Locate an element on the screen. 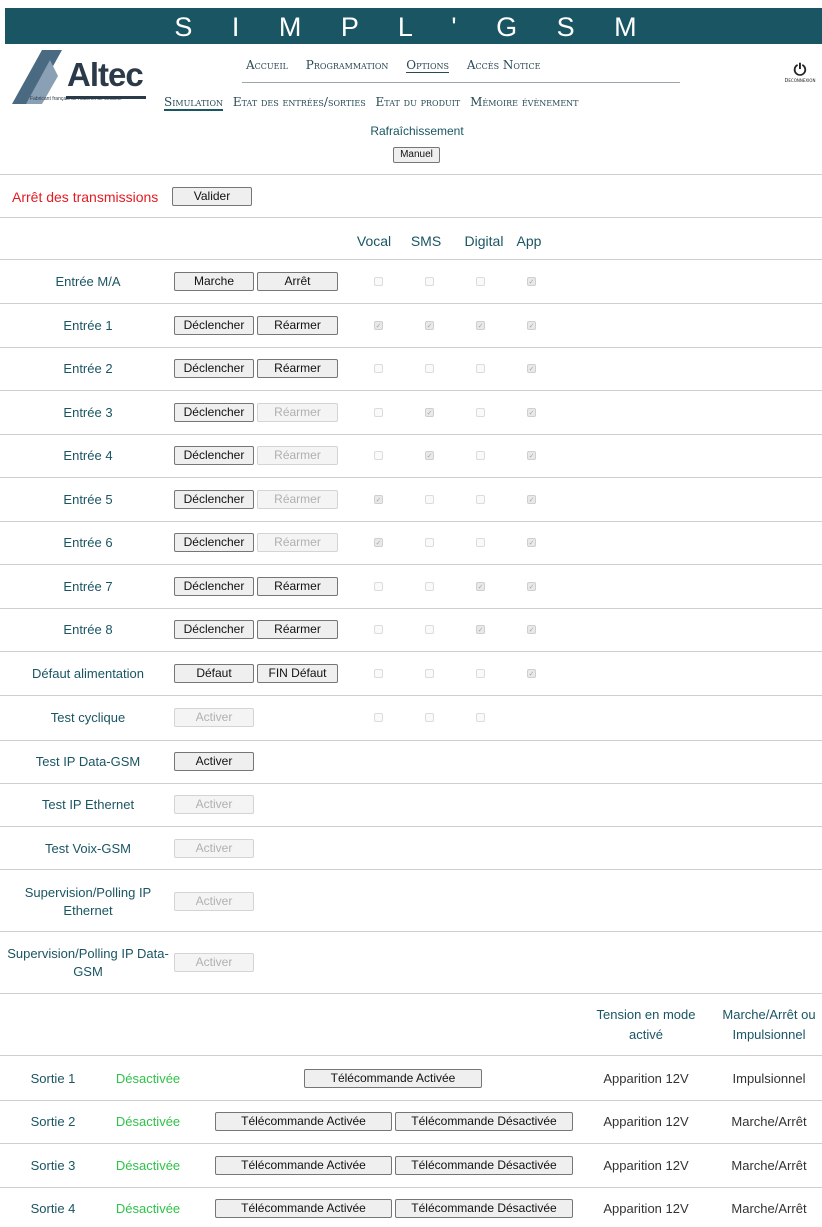 The image size is (822, 1227). nav-options: Options is located at coordinates (428, 65).